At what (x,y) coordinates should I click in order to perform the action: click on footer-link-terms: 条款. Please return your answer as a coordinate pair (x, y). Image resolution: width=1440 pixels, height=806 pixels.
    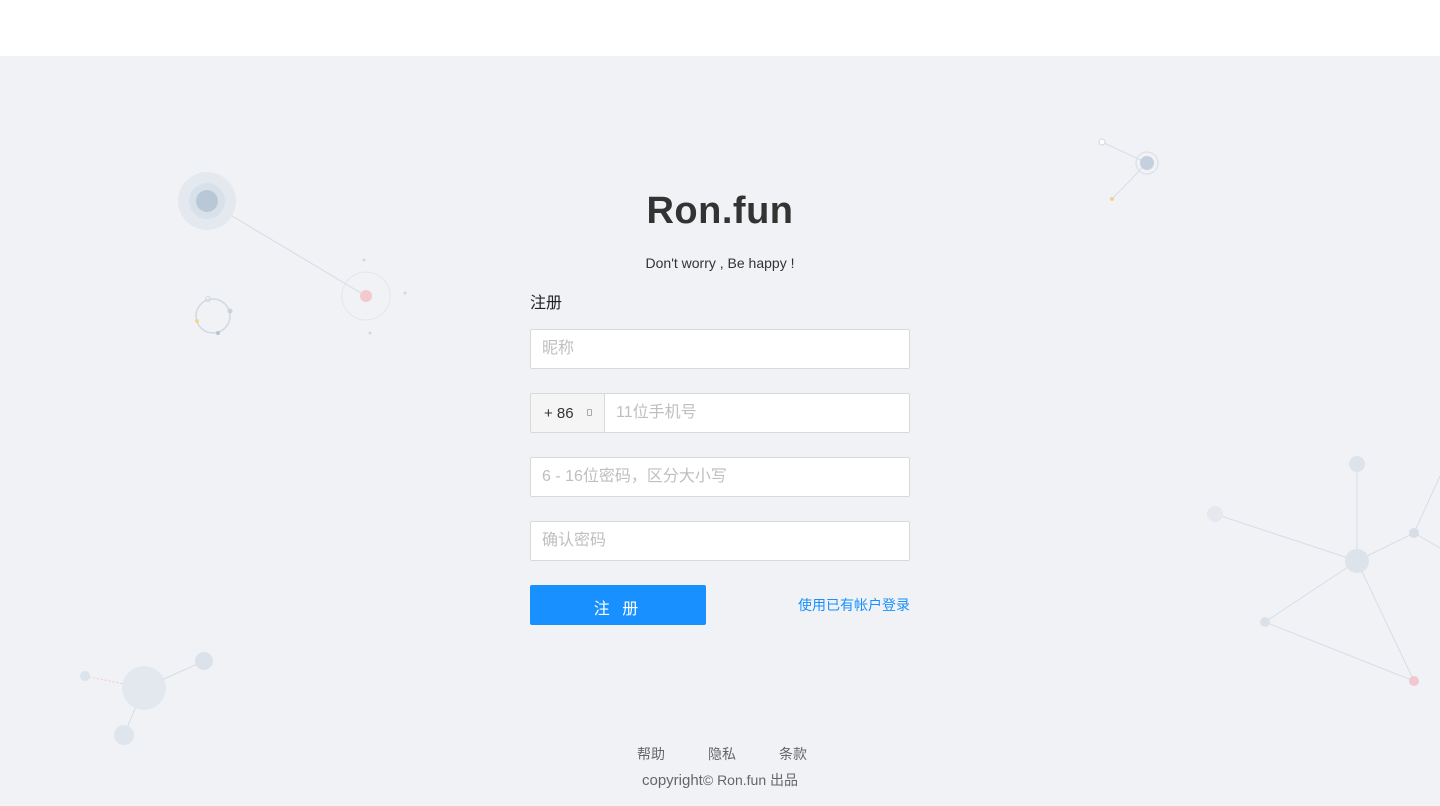
    Looking at the image, I should click on (793, 754).